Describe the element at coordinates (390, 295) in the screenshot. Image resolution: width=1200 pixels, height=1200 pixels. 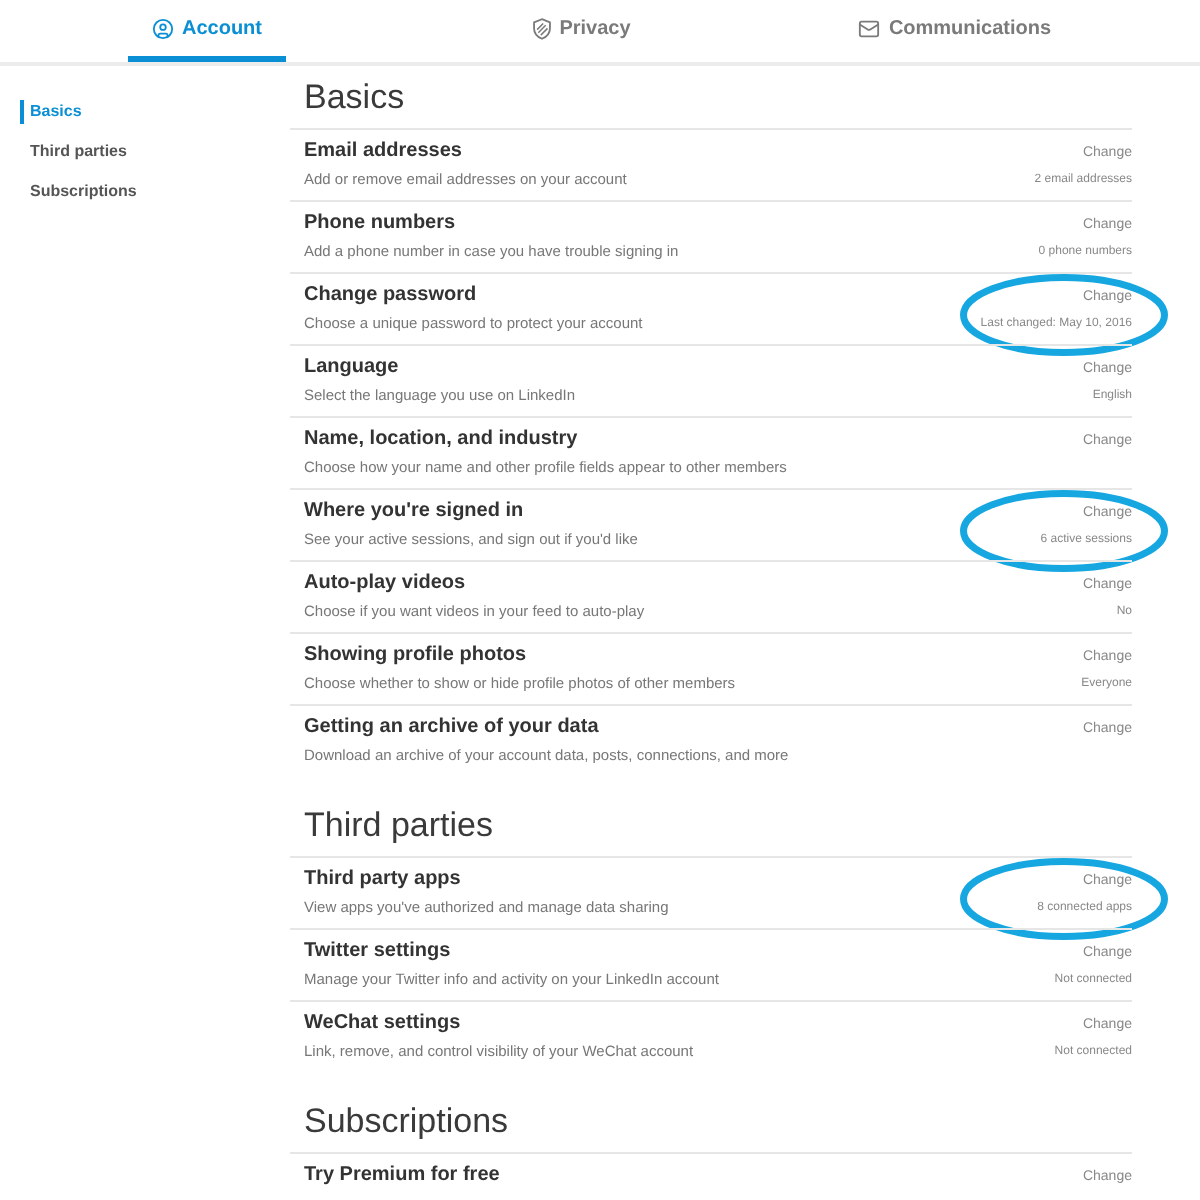
I see `setting-title: Change password` at that location.